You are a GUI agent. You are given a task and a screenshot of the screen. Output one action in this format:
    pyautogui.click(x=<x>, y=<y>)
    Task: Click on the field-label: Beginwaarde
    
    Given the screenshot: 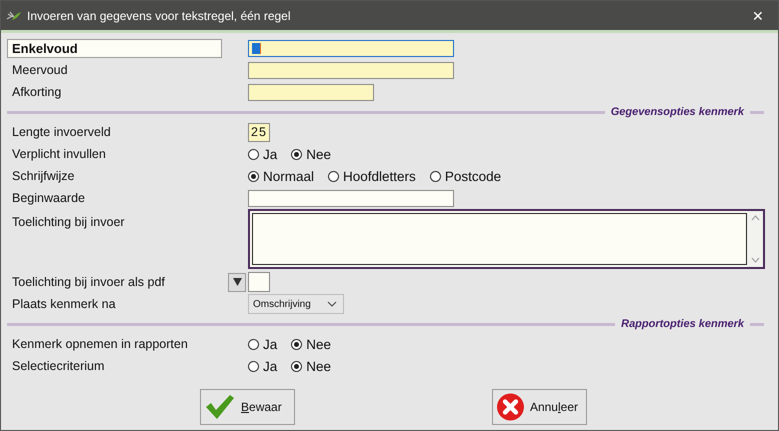 What is the action you would take?
    pyautogui.click(x=48, y=198)
    